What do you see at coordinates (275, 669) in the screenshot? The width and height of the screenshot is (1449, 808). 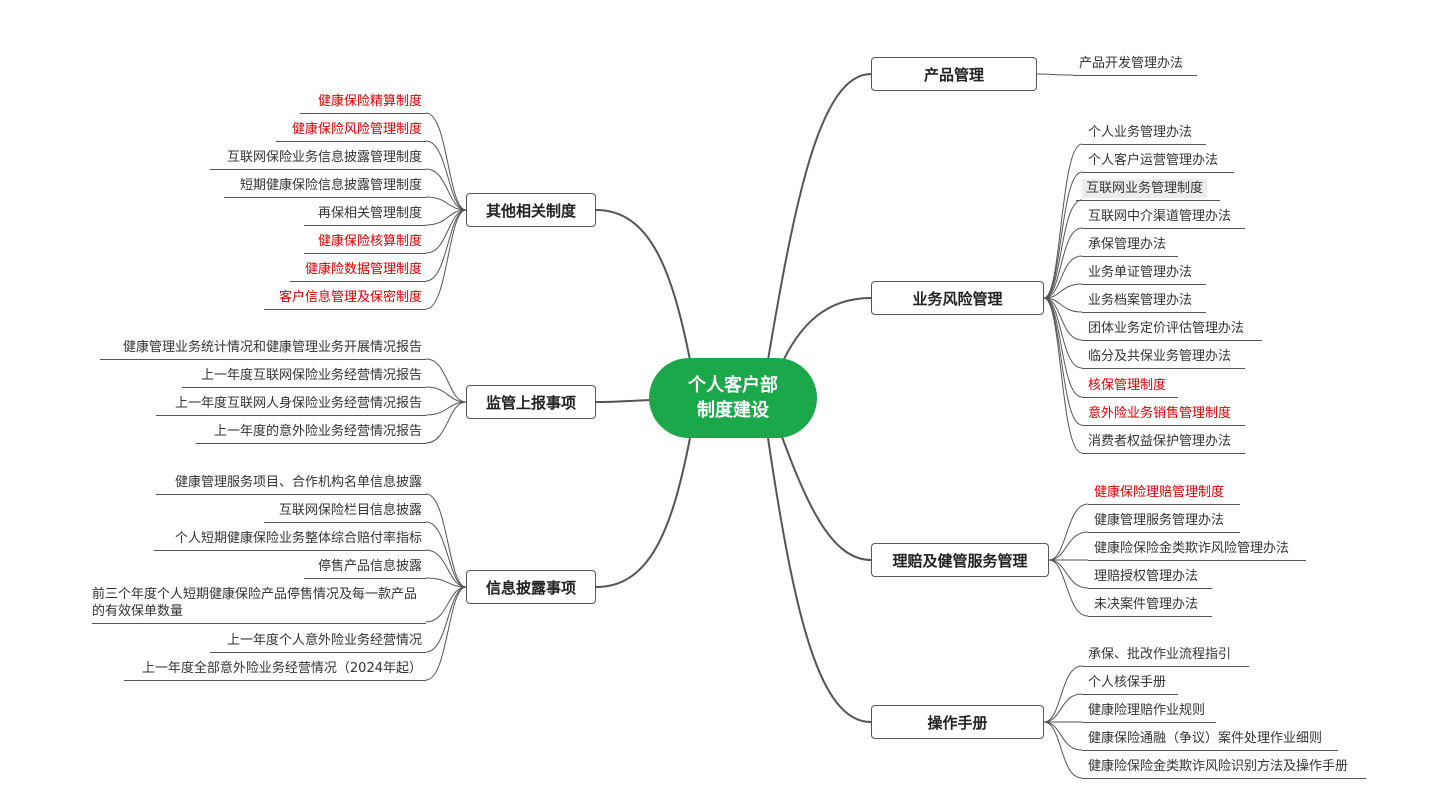 I see `leaf-disclosure-7: 上一年度全部意外险业务经营情况（2024年起）` at bounding box center [275, 669].